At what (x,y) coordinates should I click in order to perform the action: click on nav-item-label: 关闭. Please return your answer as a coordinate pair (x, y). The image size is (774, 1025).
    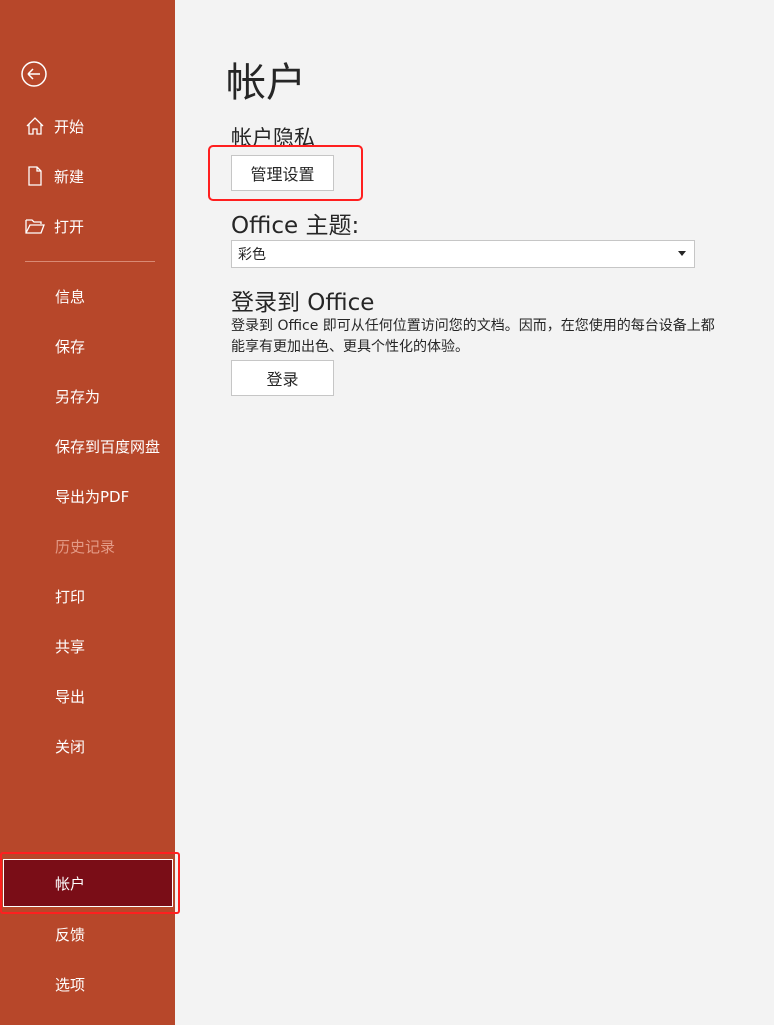
    Looking at the image, I should click on (70, 746).